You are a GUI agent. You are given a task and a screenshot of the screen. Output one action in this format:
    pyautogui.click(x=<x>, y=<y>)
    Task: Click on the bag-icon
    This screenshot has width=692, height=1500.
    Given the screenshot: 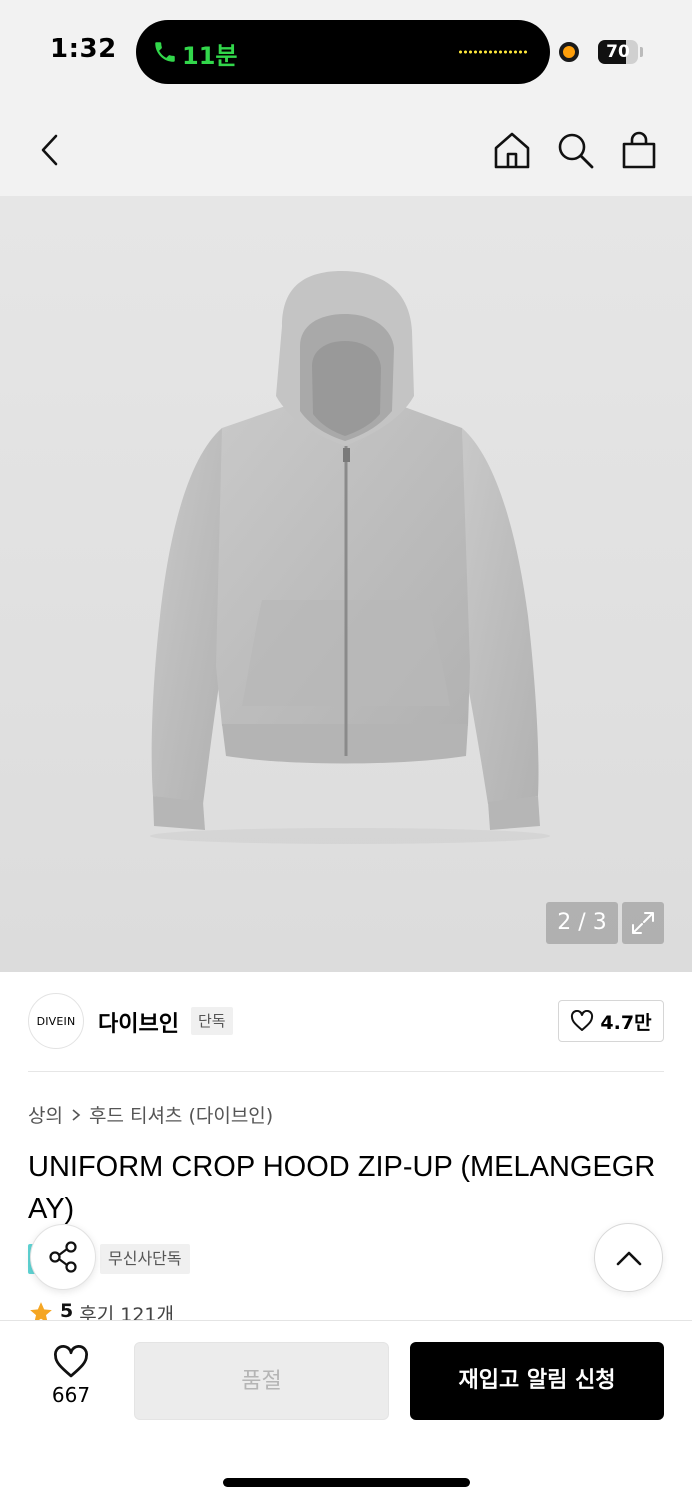 What is the action you would take?
    pyautogui.click(x=639, y=150)
    